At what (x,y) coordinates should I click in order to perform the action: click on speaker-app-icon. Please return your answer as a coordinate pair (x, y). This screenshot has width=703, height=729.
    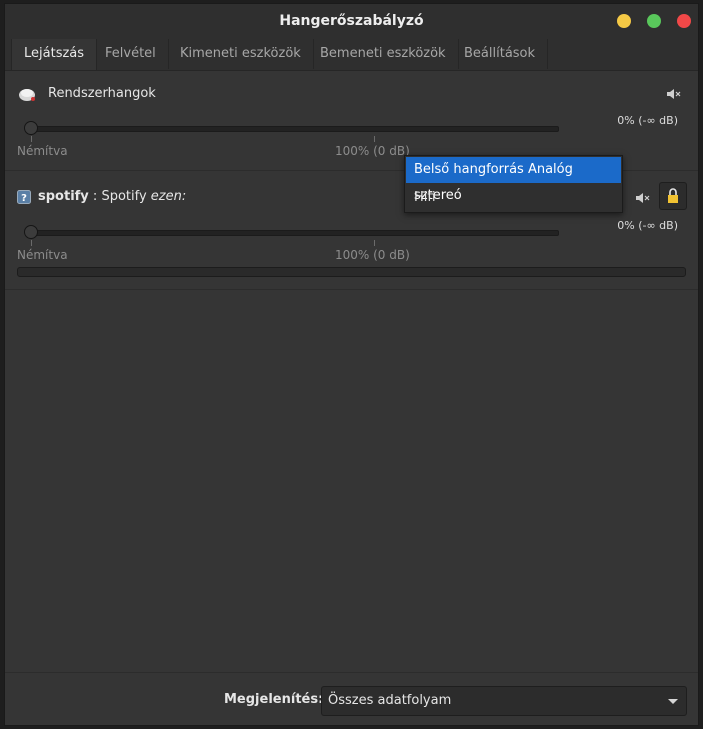
    Looking at the image, I should click on (27, 95).